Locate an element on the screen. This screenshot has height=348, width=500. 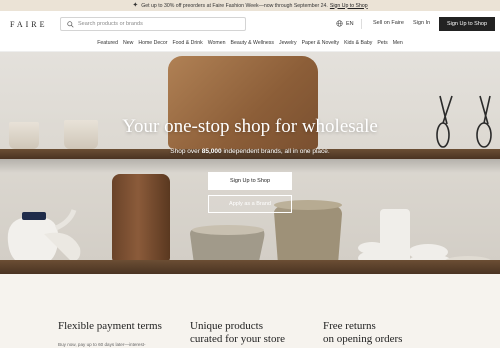
value-prop-unique-products: Unique products curated for your store is located at coordinates (237, 333).